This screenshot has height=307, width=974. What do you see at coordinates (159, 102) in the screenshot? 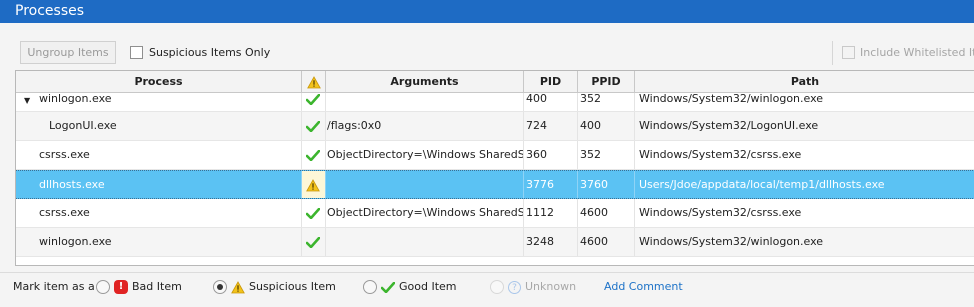
I see `process-cell: ▼ winlogon.exe` at bounding box center [159, 102].